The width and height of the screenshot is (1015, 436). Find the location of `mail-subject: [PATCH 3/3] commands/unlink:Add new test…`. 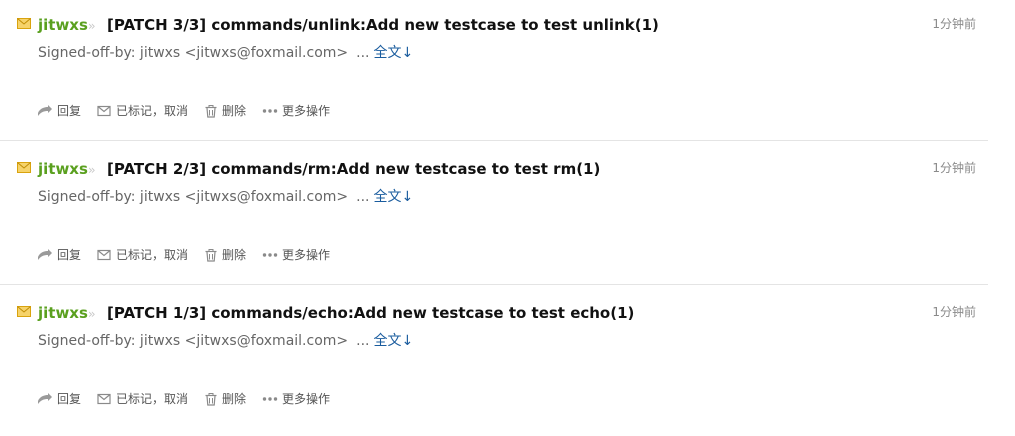

mail-subject: [PATCH 3/3] commands/unlink:Add new test… is located at coordinates (383, 25).